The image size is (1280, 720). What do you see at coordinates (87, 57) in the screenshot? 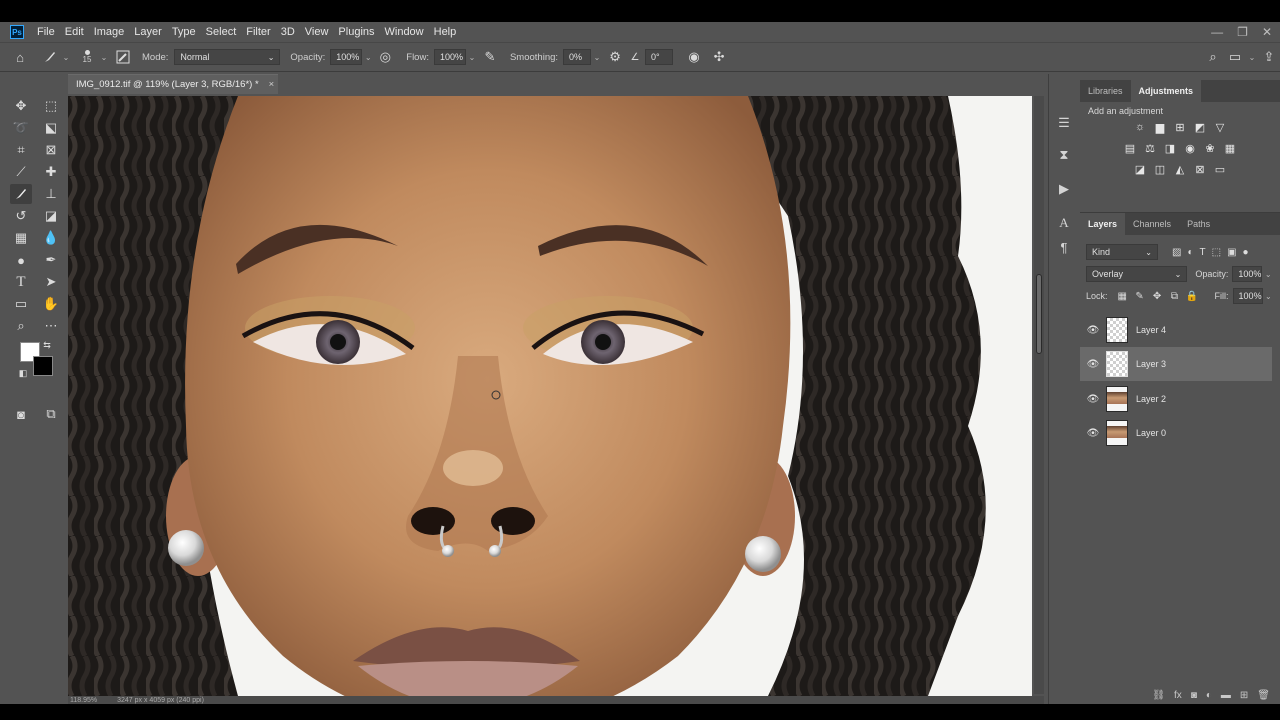
I see `brush-size-picker: 15` at bounding box center [87, 57].